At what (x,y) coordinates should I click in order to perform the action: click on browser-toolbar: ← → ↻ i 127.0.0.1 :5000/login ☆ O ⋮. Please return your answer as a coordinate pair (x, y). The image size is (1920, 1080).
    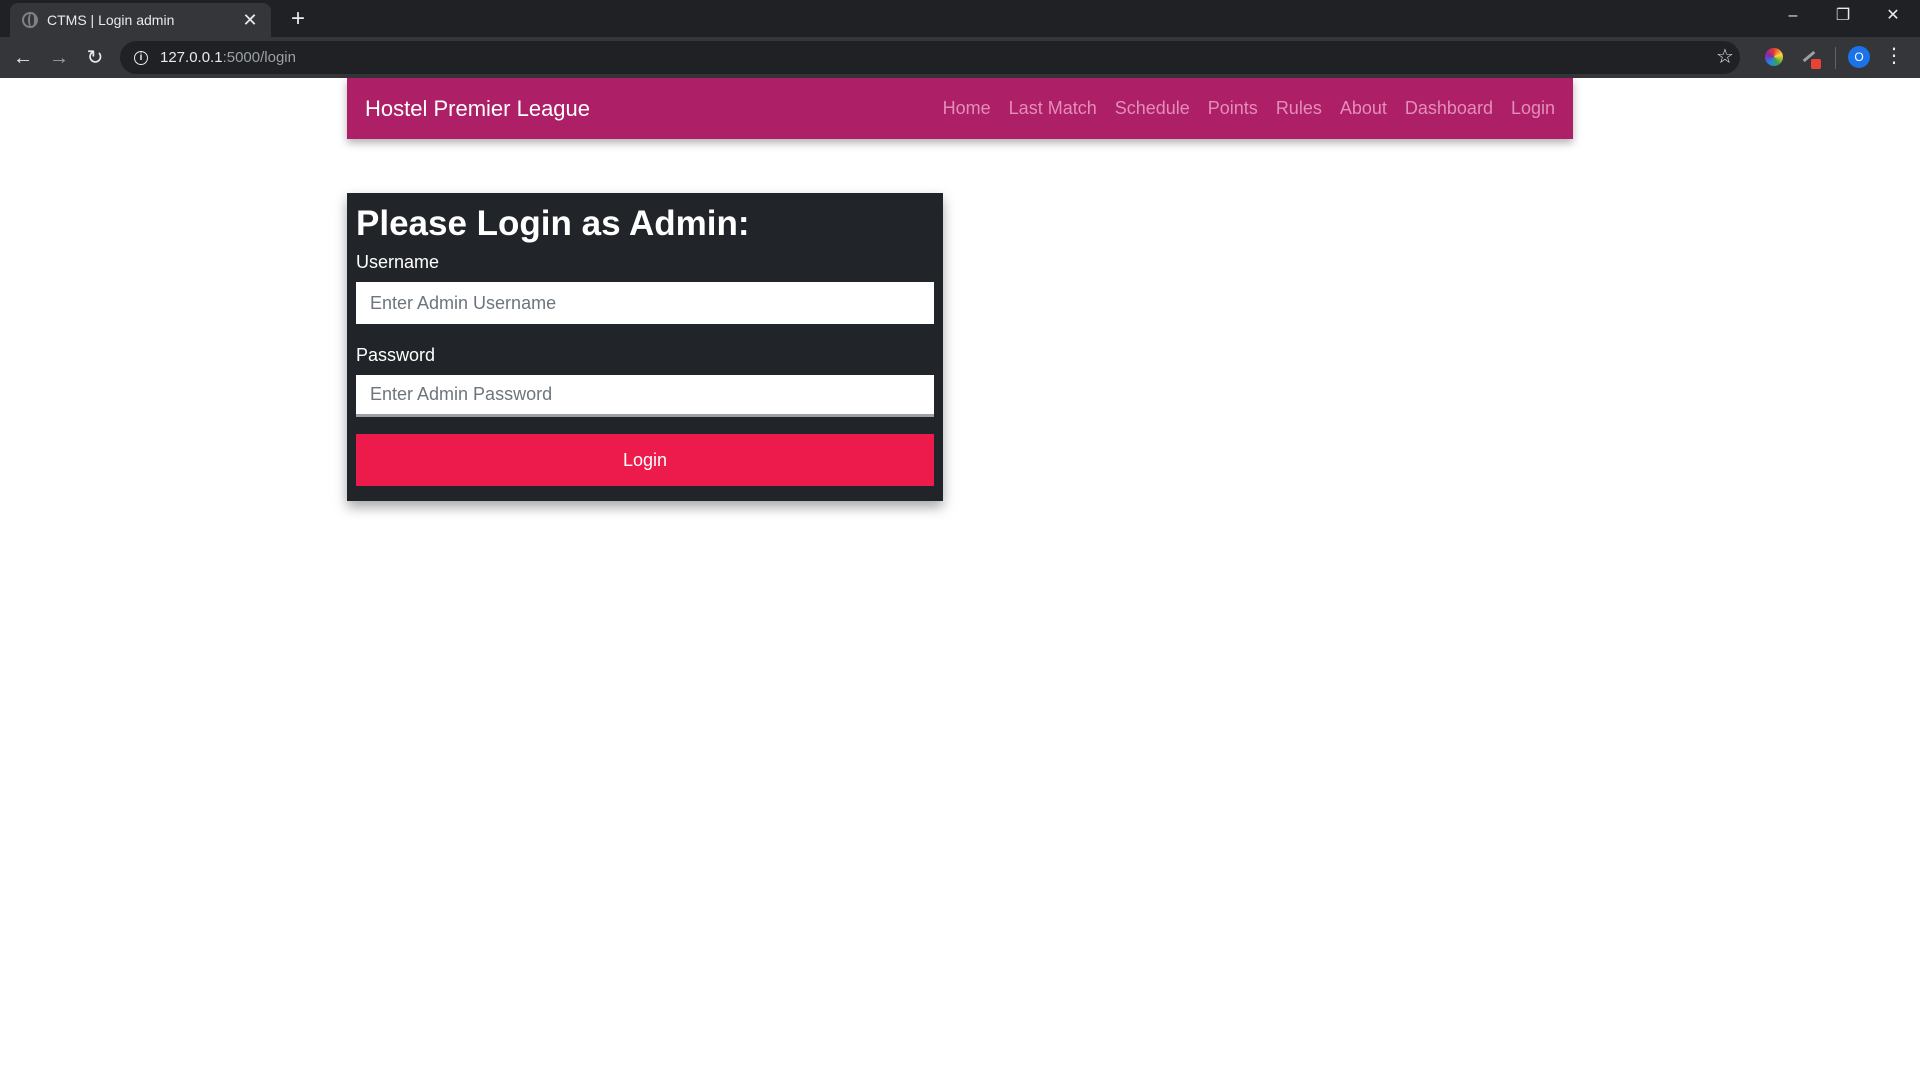
    Looking at the image, I should click on (960, 57).